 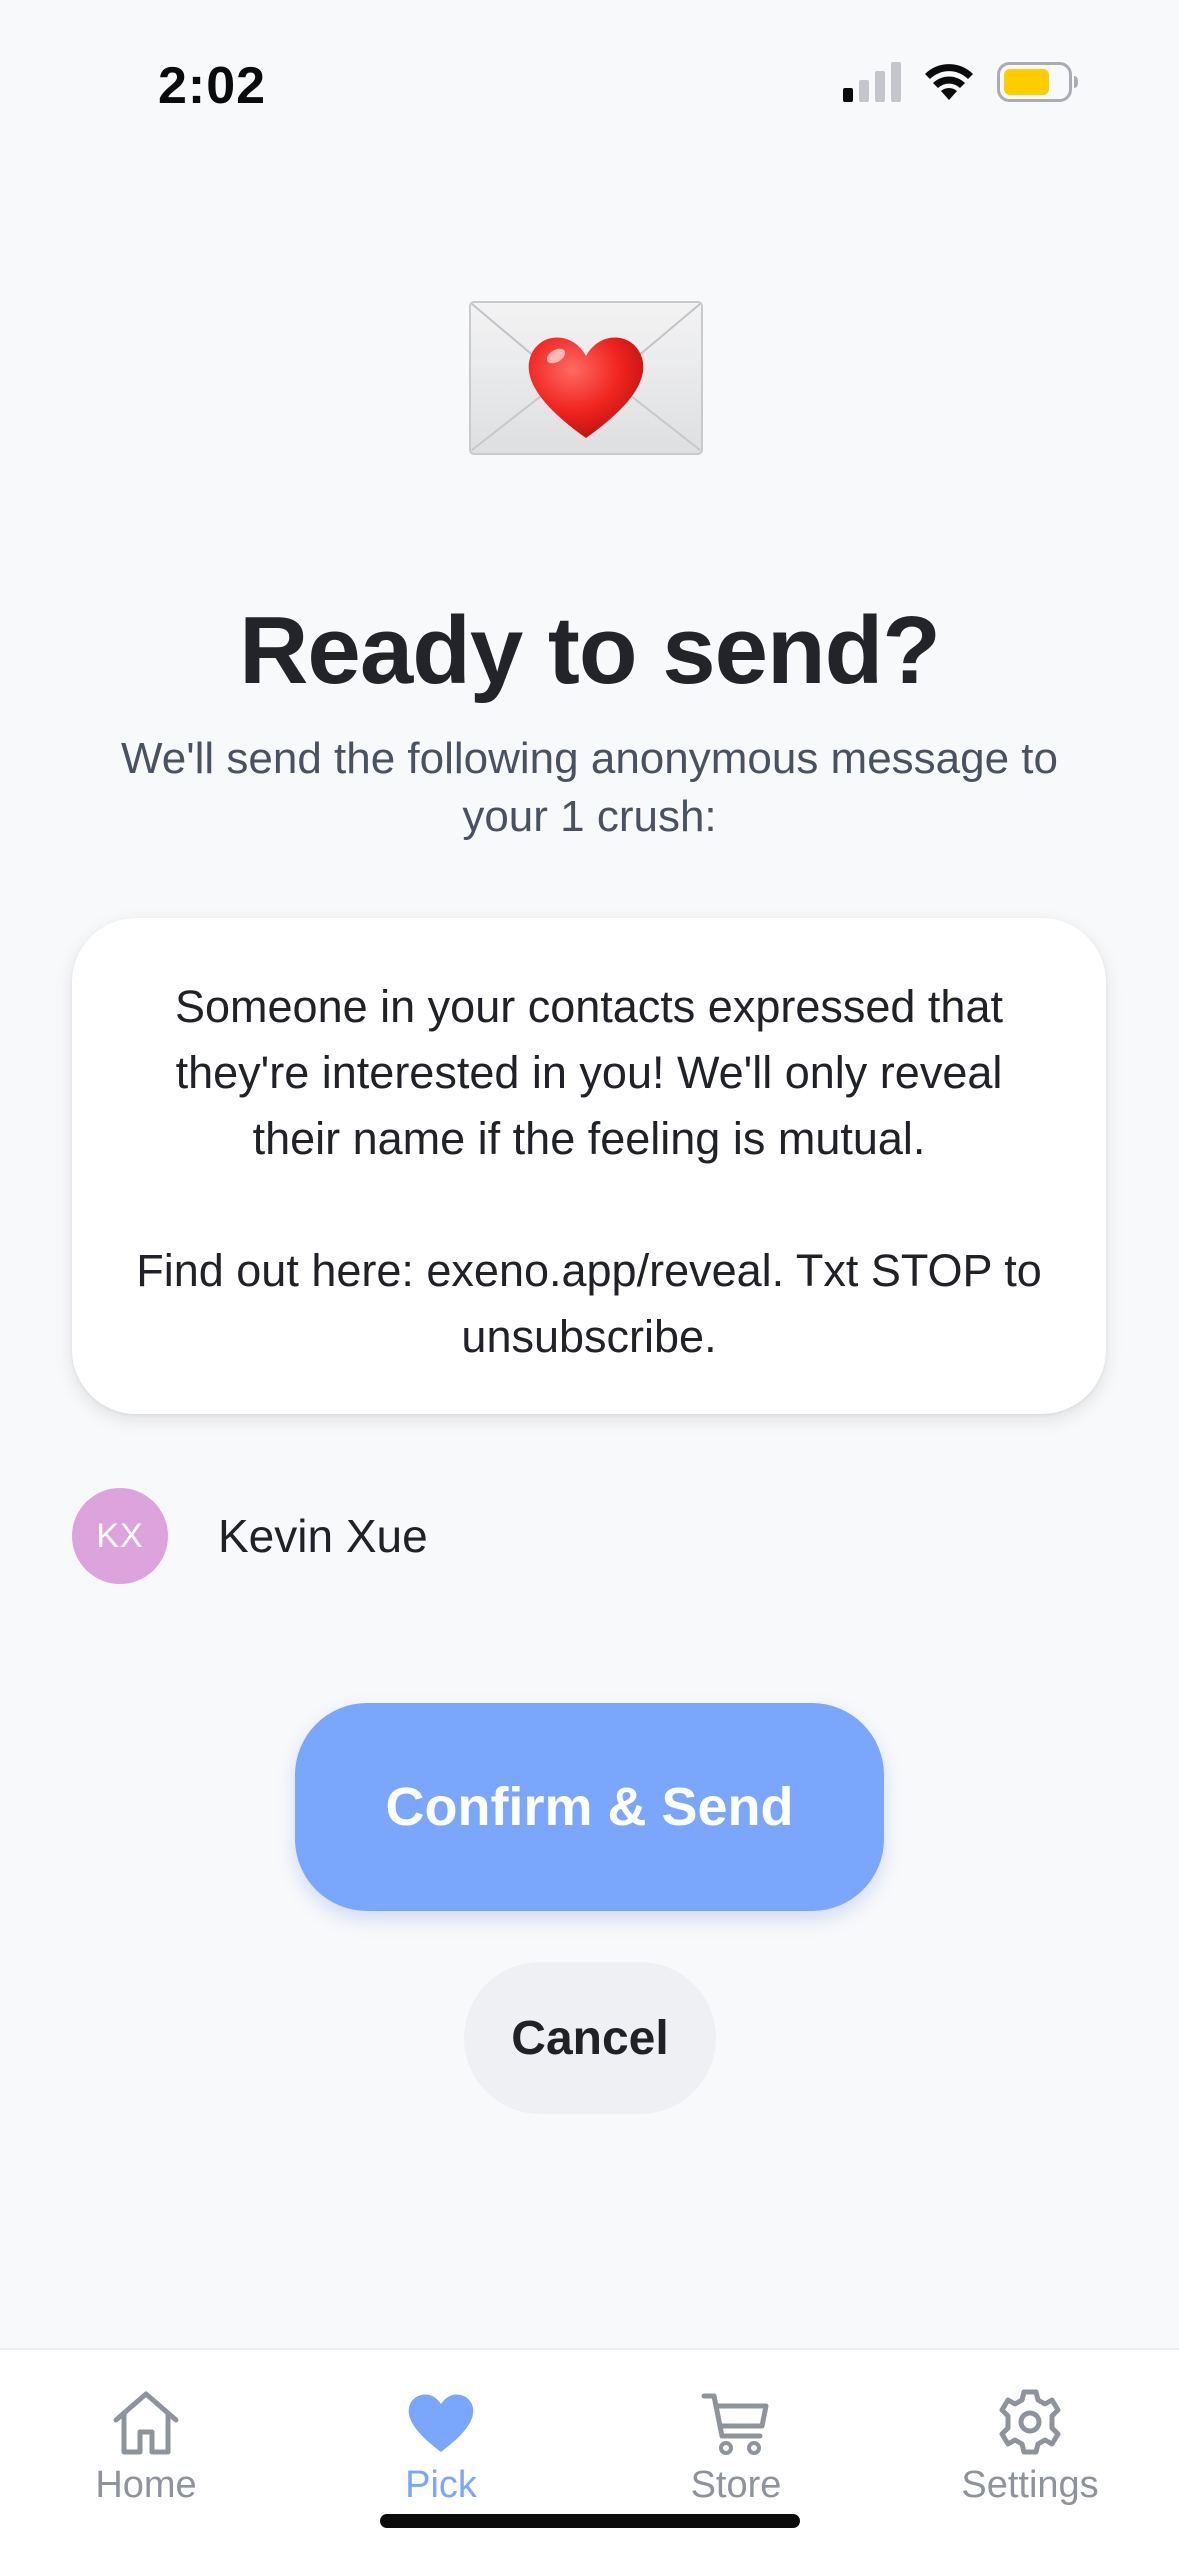 I want to click on cart-icon, so click(x=735, y=2424).